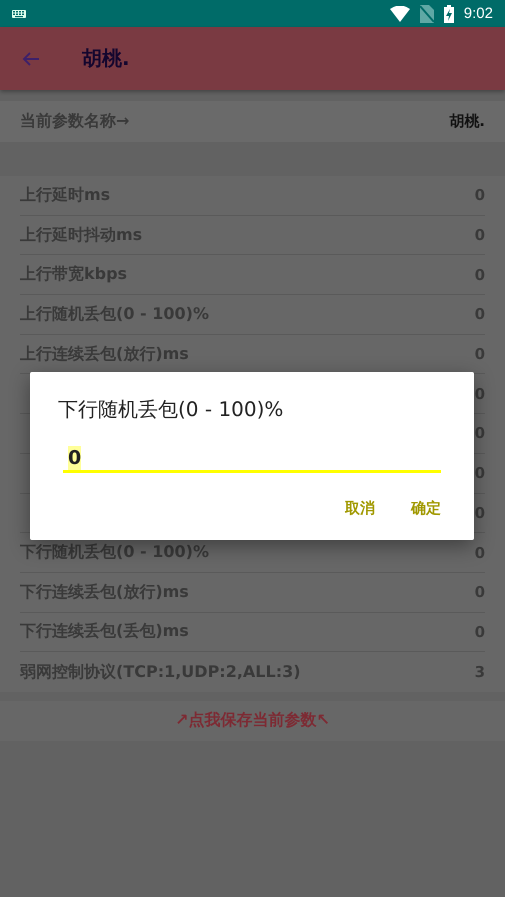 This screenshot has height=897, width=505. Describe the element at coordinates (31, 58) in the screenshot. I see `back-arrow-icon` at that location.